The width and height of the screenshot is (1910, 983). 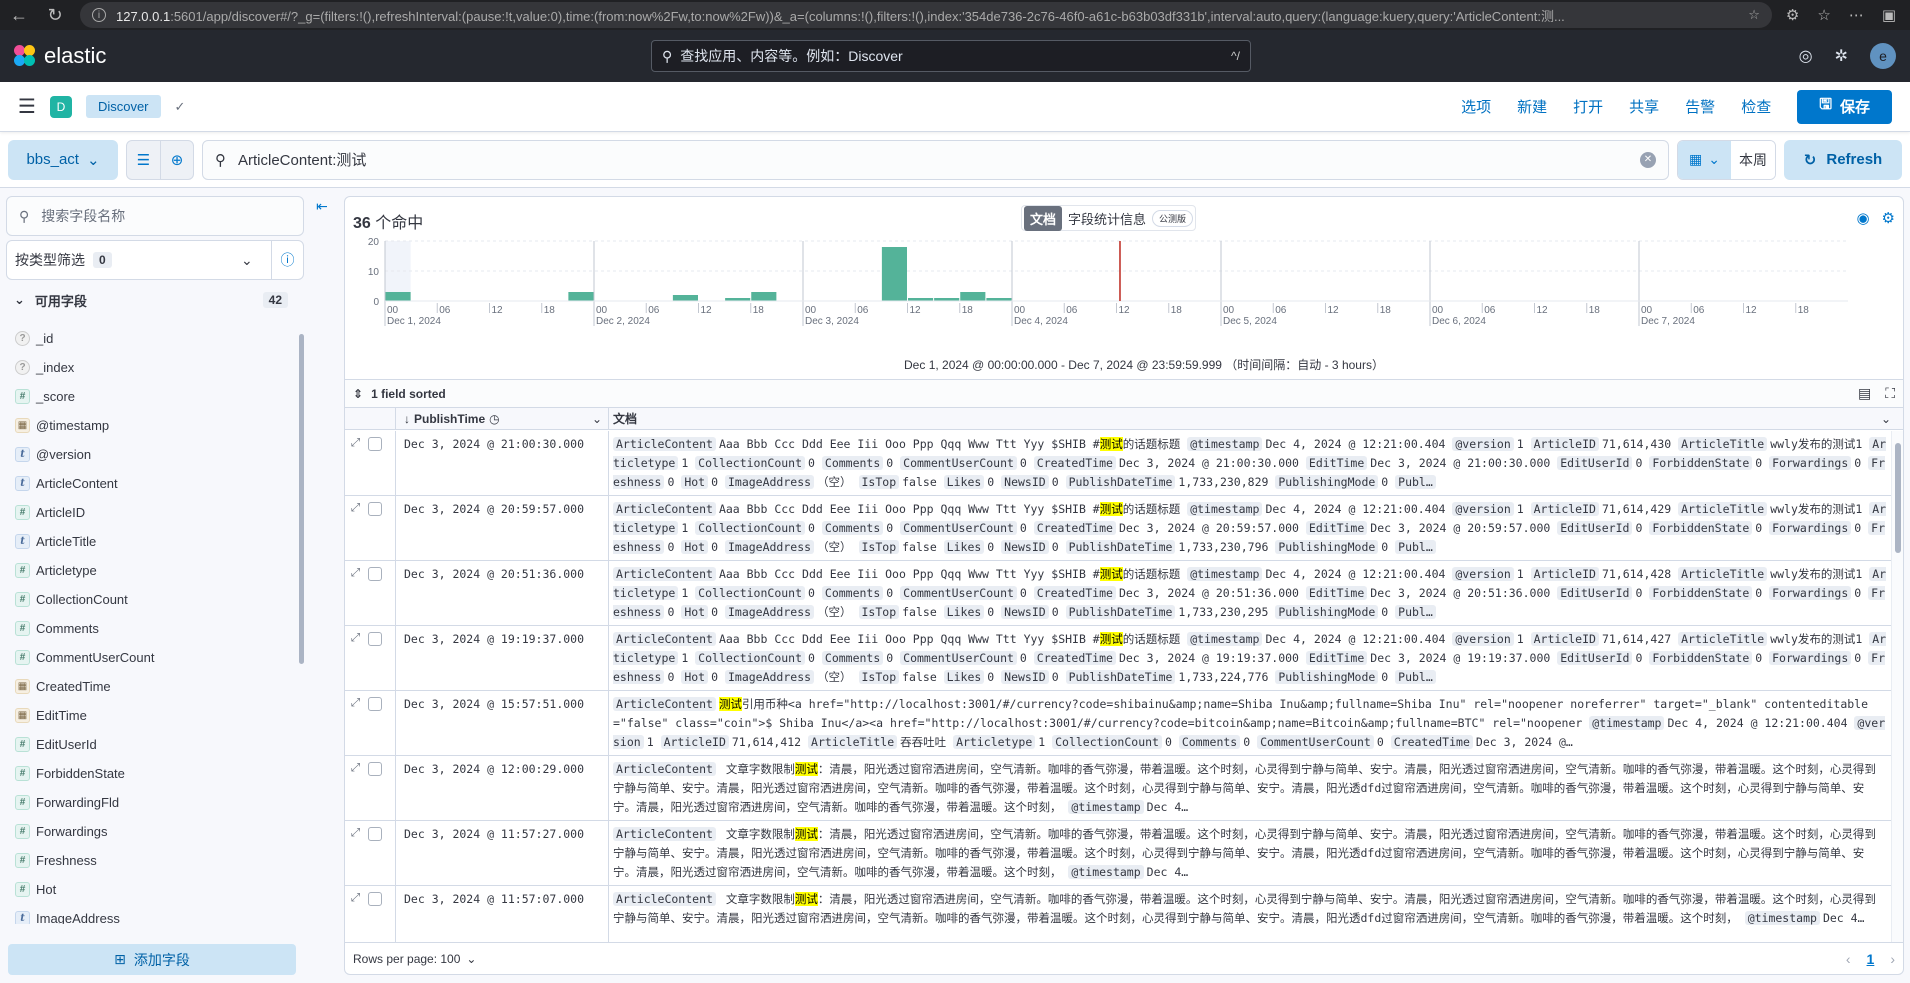 I want to click on menu-open: 打开, so click(x=1588, y=106).